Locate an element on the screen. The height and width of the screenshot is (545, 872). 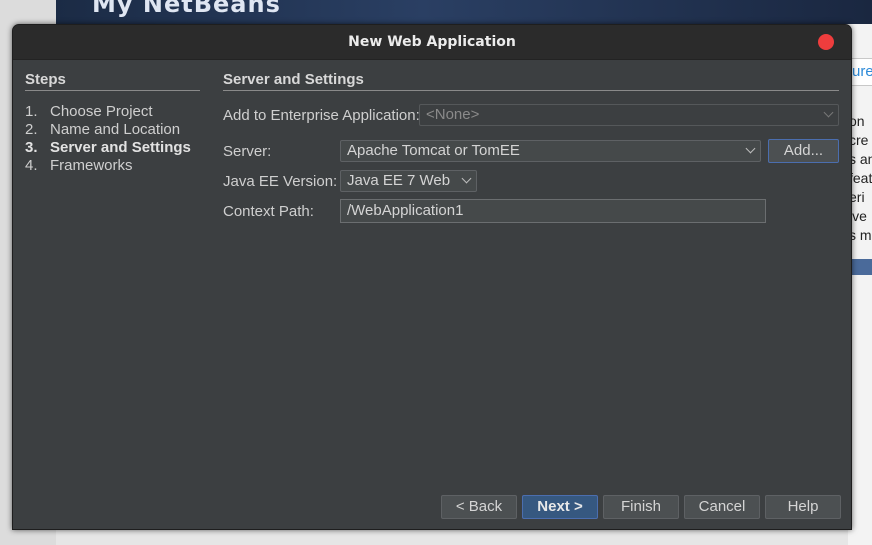
step-frameworks: 4. Frameworks is located at coordinates (112, 166).